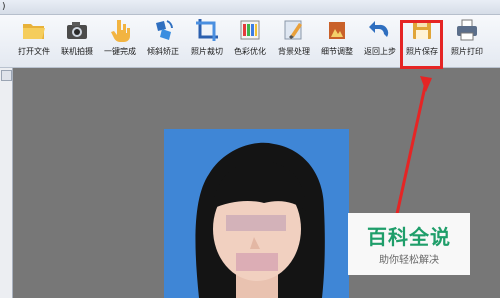 Image resolution: width=500 pixels, height=298 pixels. Describe the element at coordinates (421, 44) in the screenshot. I see `save-button-highlight-box` at that location.